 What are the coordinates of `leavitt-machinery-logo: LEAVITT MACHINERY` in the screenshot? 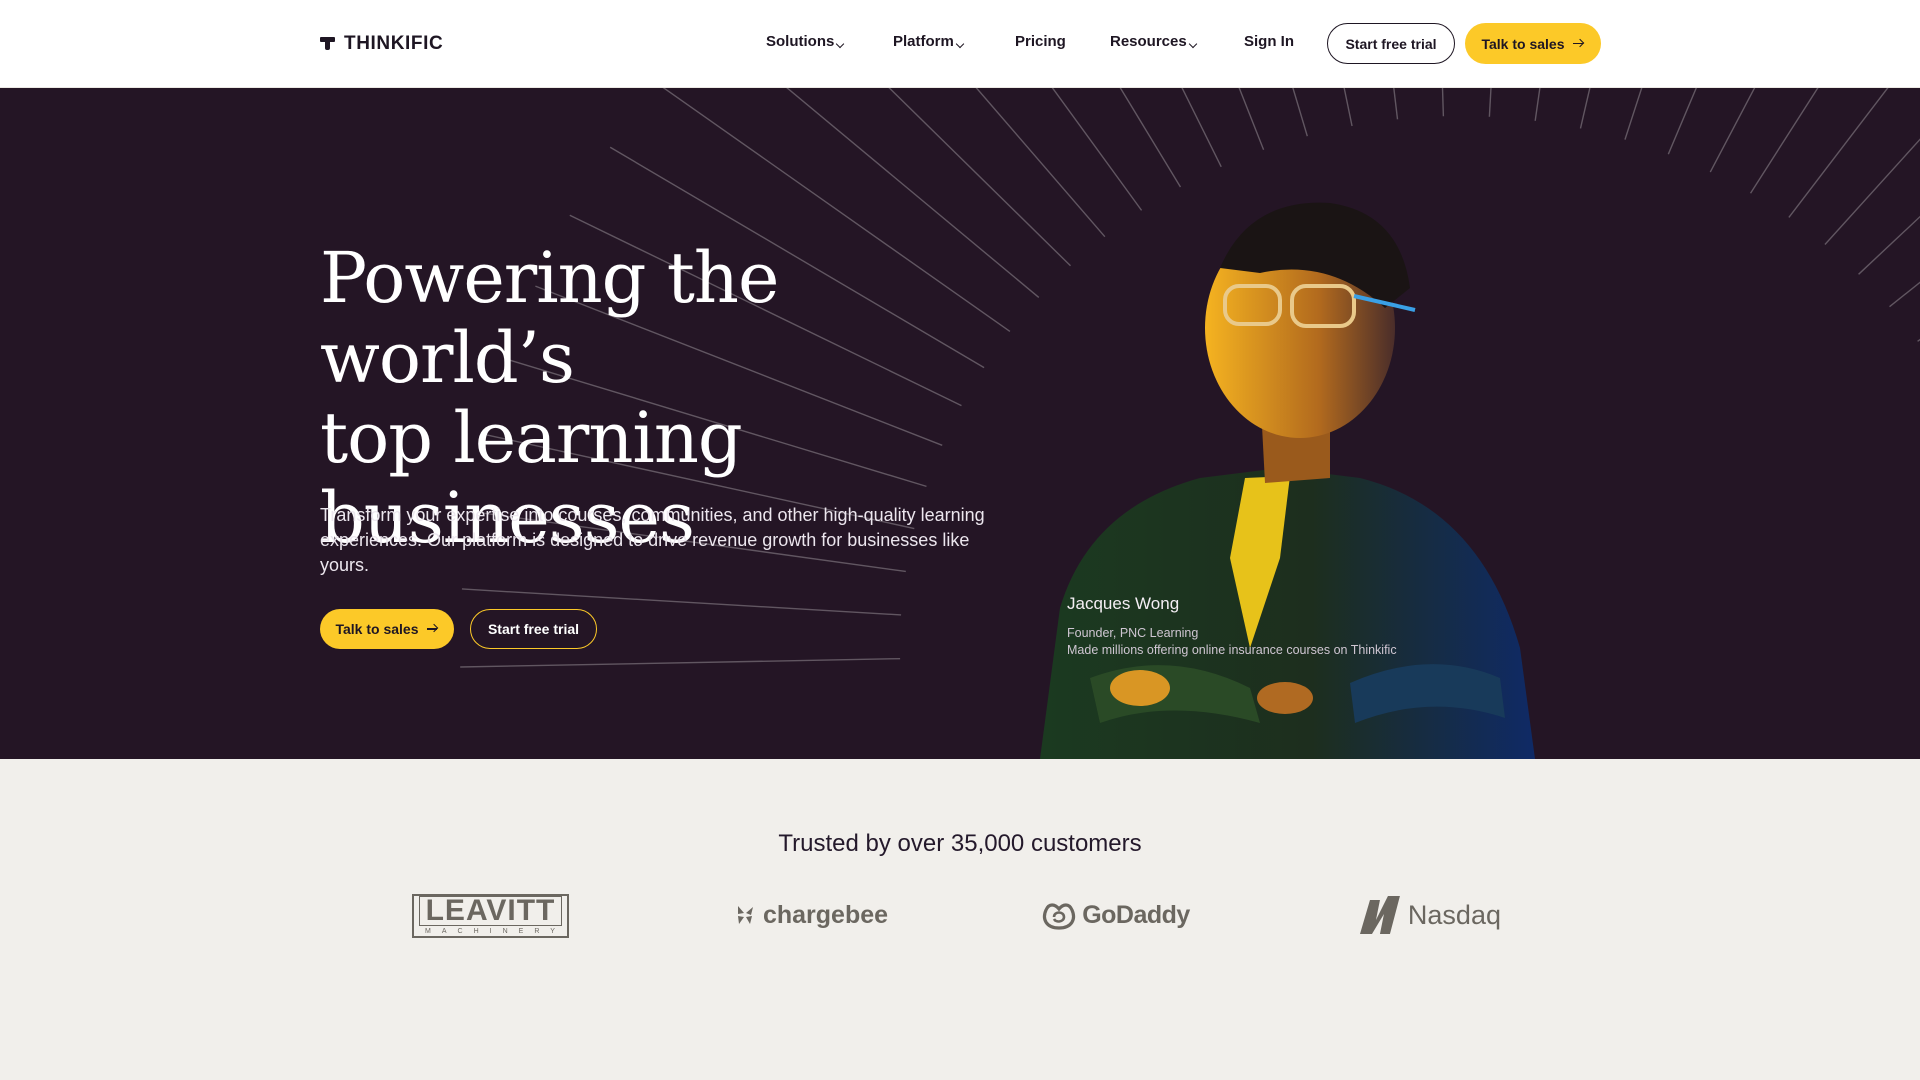 It's located at (490, 916).